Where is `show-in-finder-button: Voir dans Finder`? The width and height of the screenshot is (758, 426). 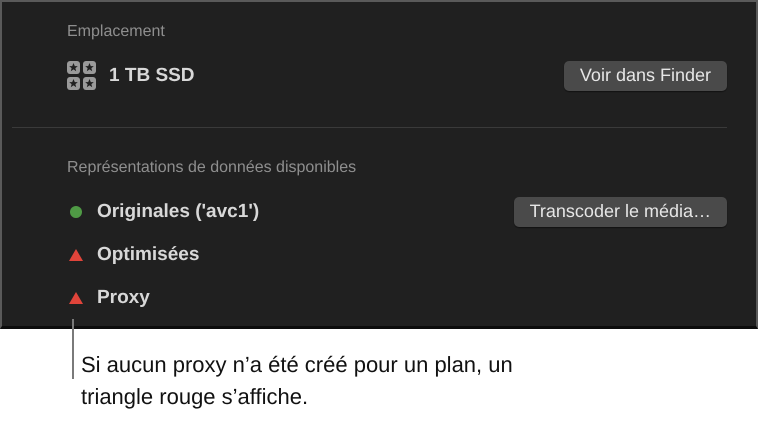 show-in-finder-button: Voir dans Finder is located at coordinates (645, 75).